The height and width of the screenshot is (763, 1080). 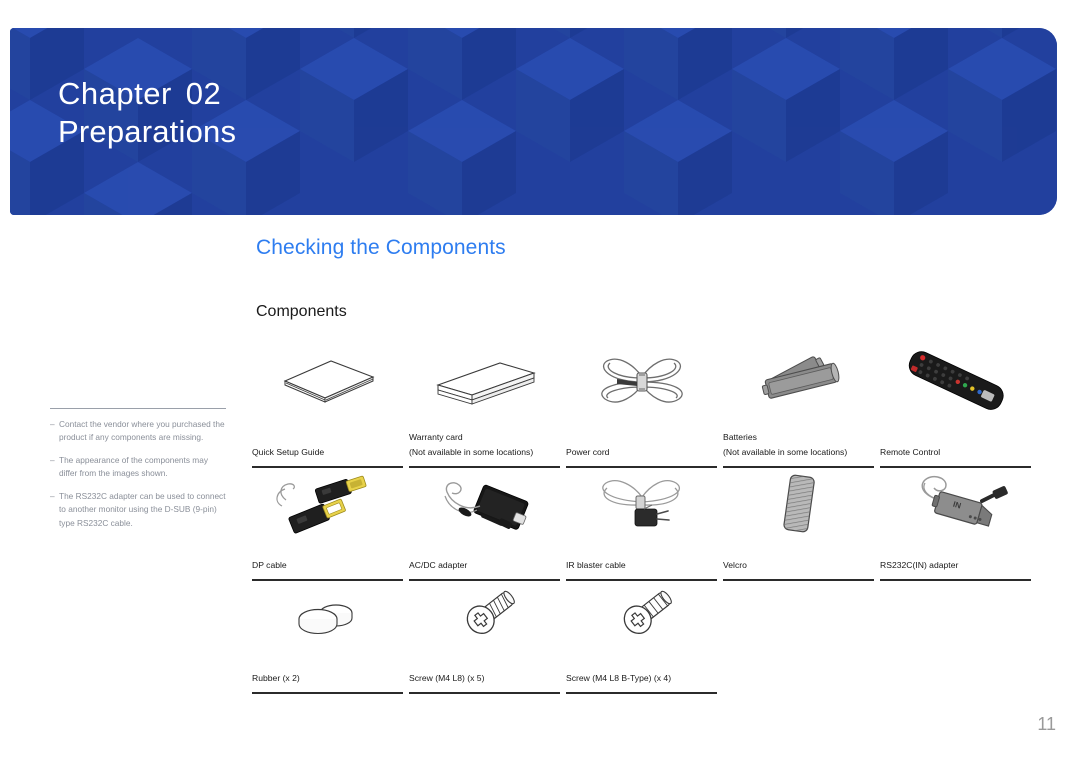 What do you see at coordinates (955, 441) in the screenshot?
I see `component-label-wrap: Remote Control` at bounding box center [955, 441].